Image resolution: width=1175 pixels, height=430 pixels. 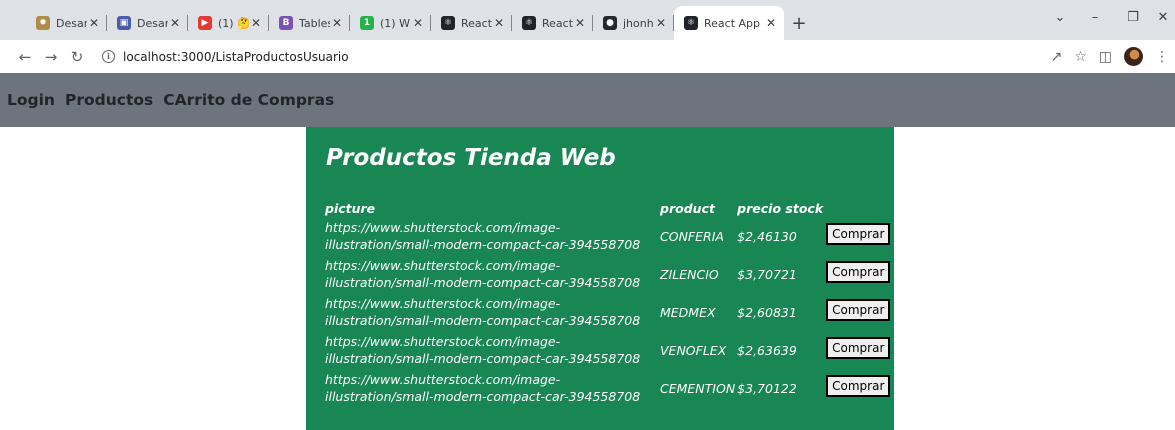 I want to click on product-cell: ZILENCIO, so click(x=689, y=274).